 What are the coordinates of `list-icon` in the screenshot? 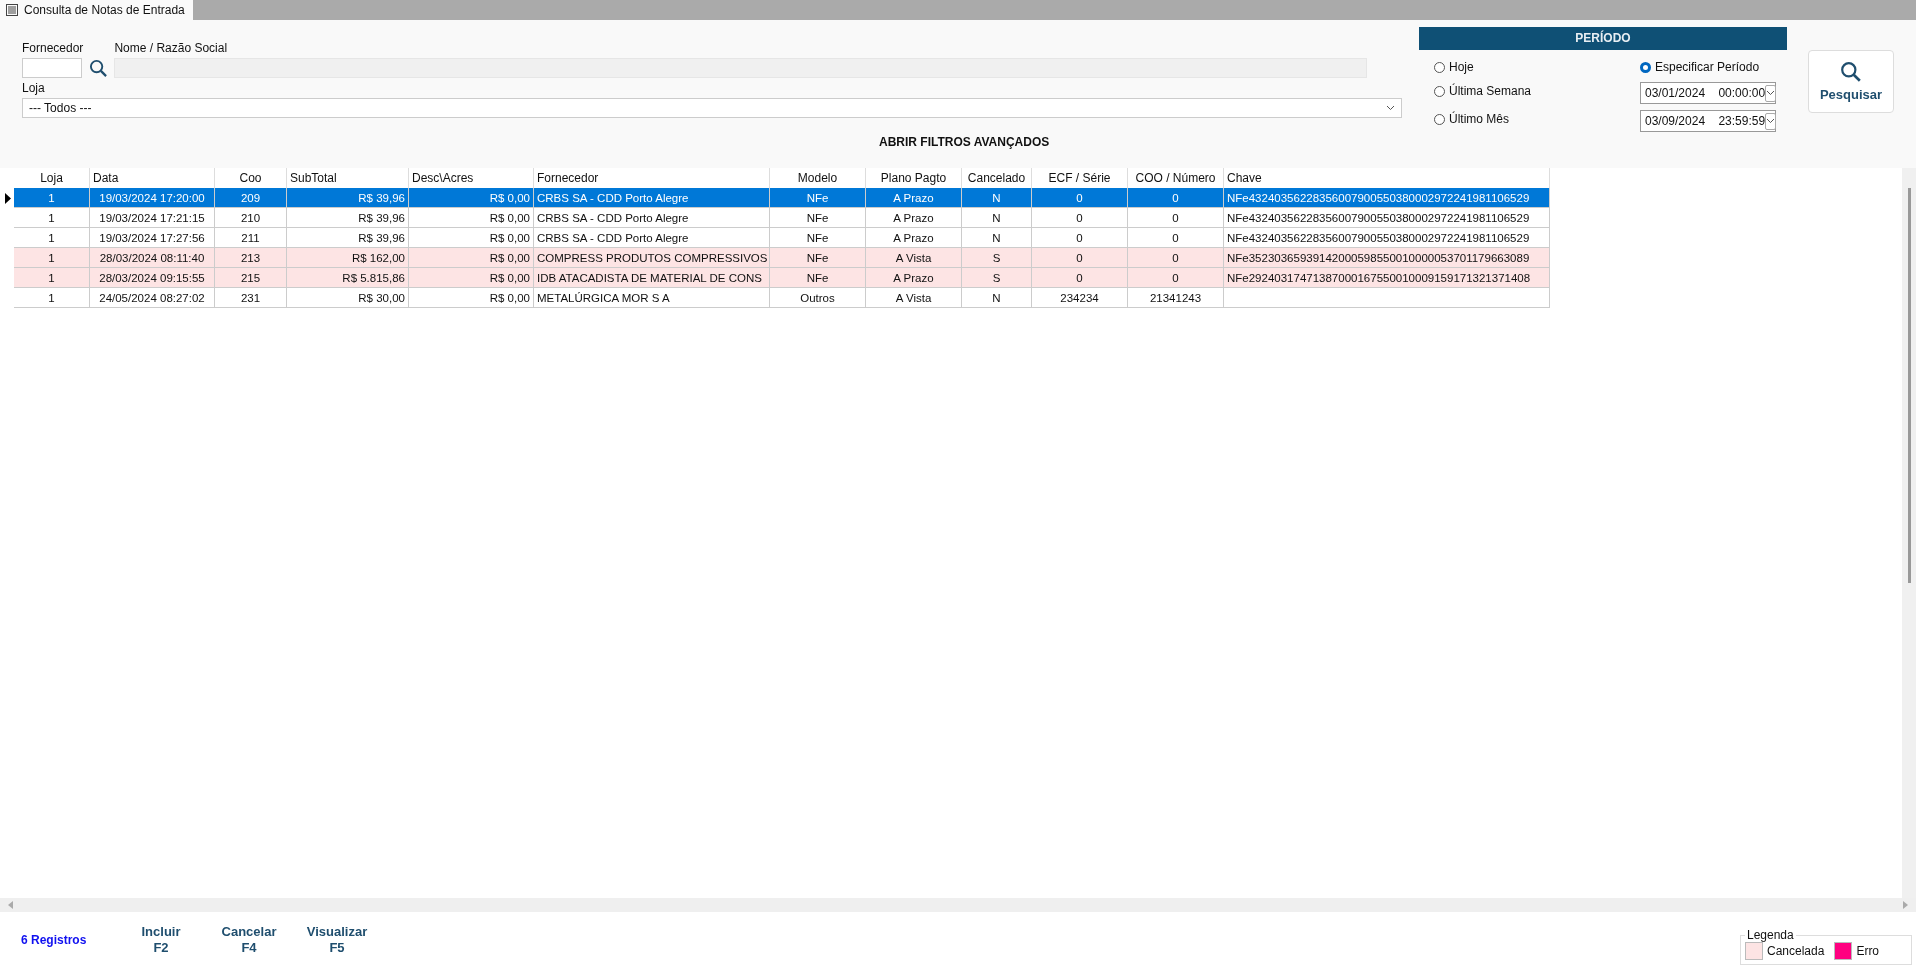 It's located at (12, 10).